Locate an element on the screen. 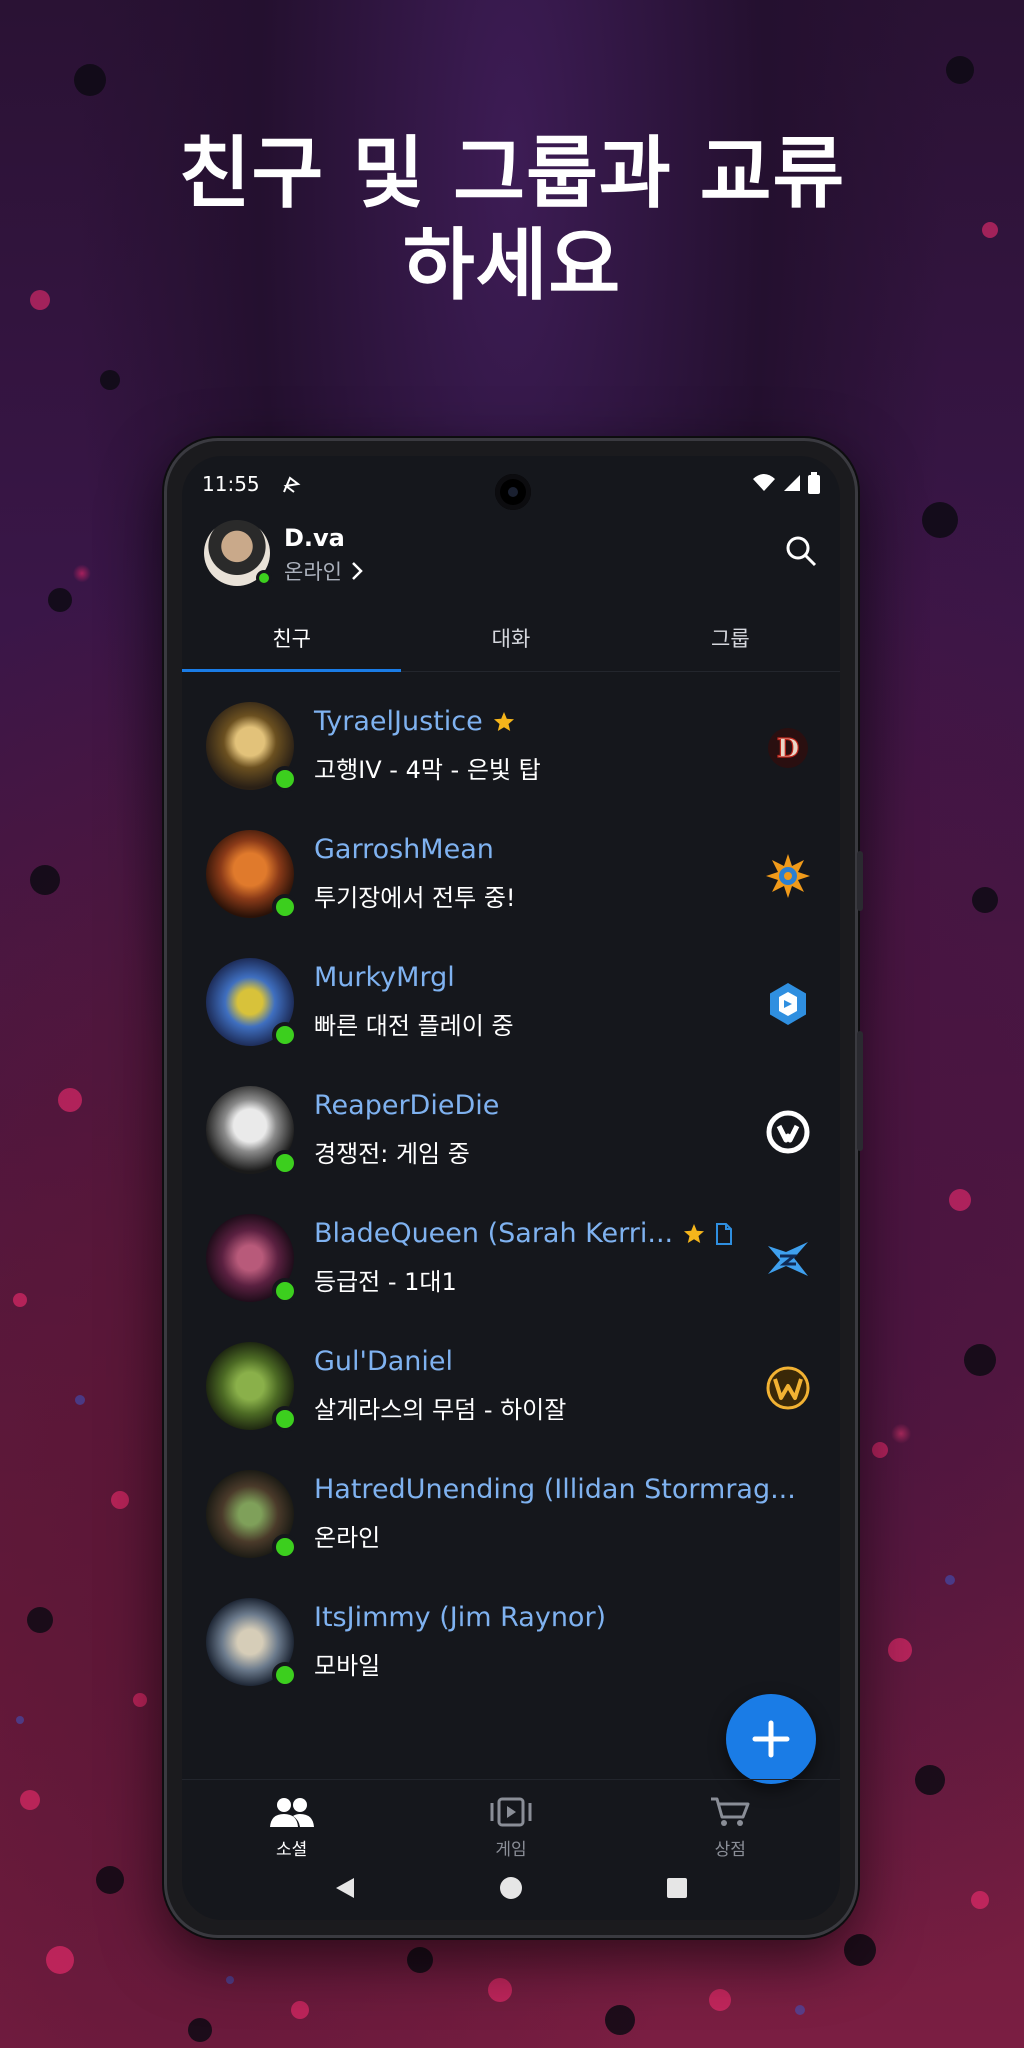 Image resolution: width=1024 pixels, height=2048 pixels. battle-net-icon is located at coordinates (291, 487).